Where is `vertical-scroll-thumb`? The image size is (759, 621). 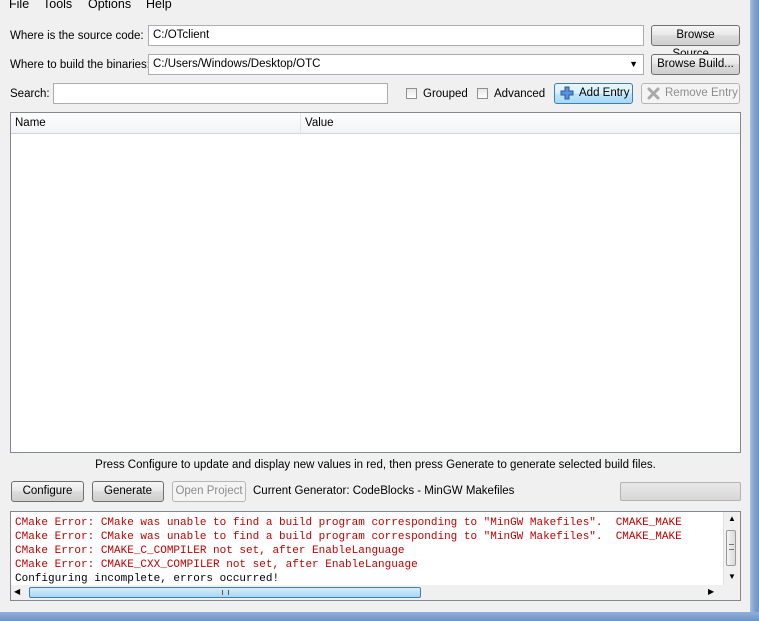 vertical-scroll-thumb is located at coordinates (731, 548).